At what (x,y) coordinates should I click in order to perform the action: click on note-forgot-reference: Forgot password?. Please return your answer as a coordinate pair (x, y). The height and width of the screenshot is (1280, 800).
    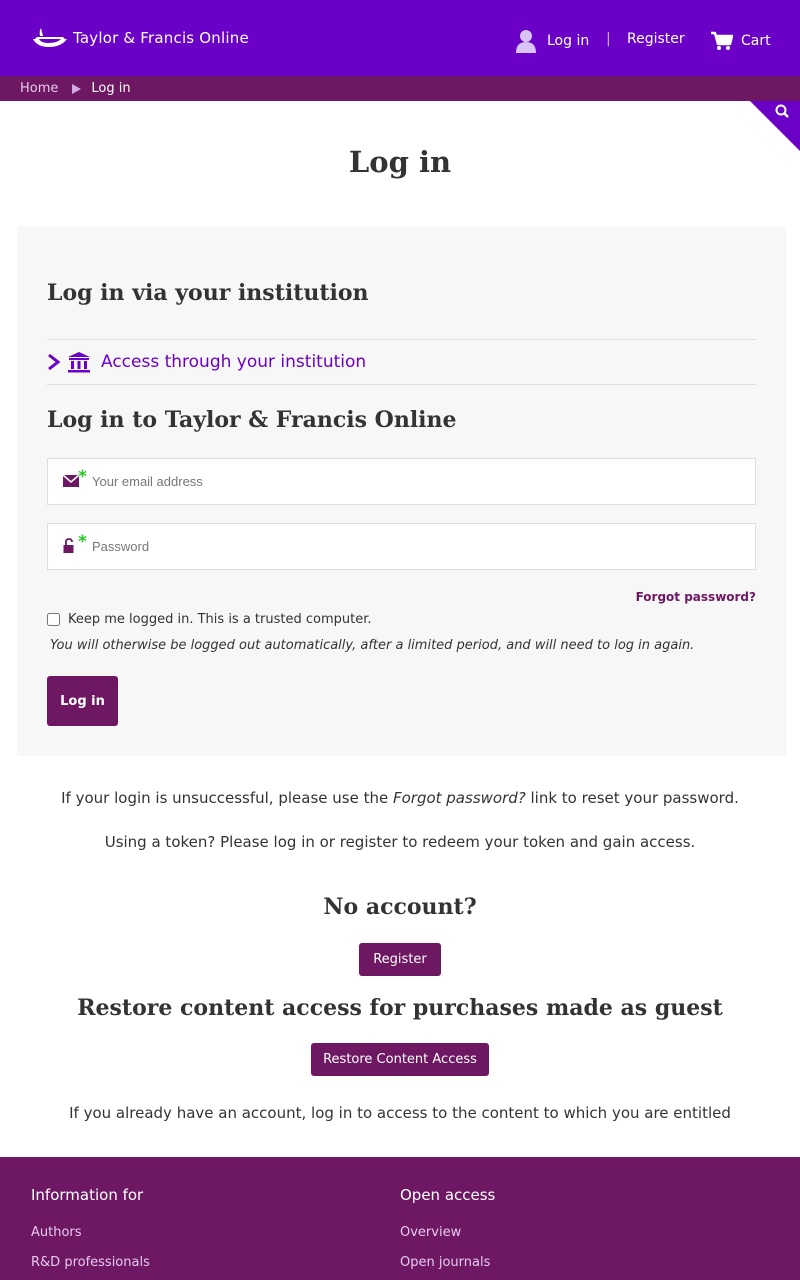
    Looking at the image, I should click on (459, 798).